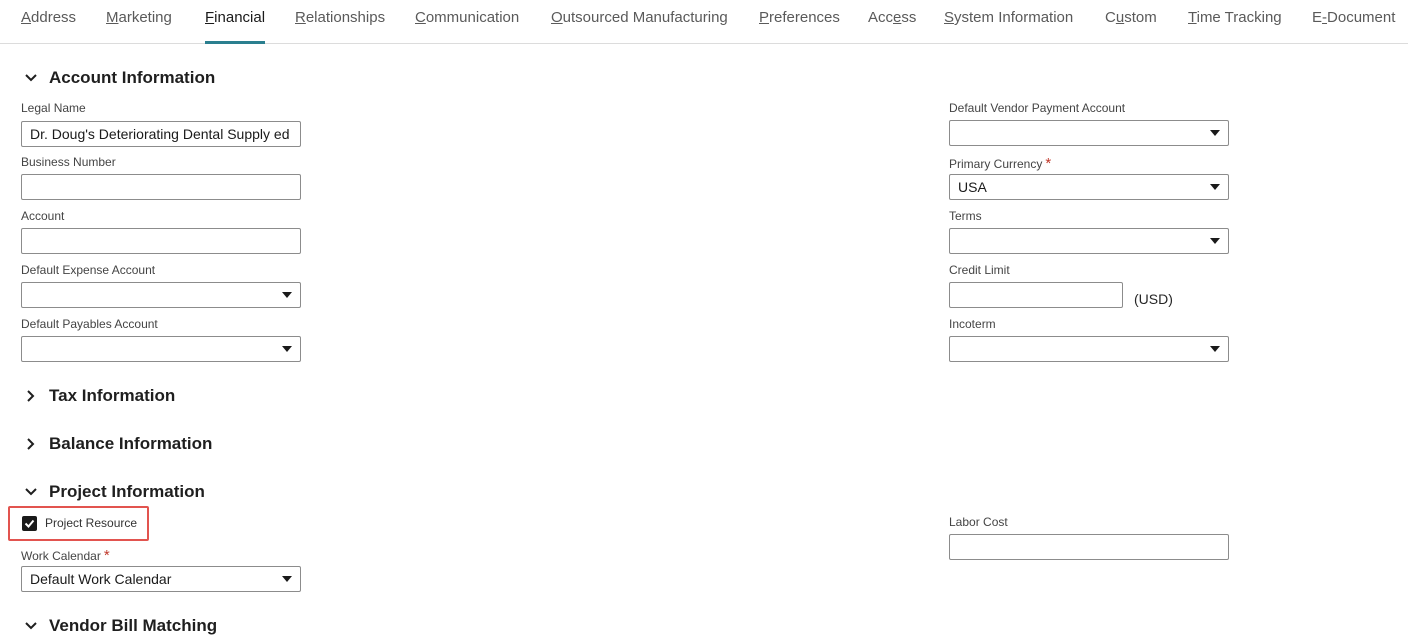 Image resolution: width=1408 pixels, height=644 pixels. I want to click on tab-mnemonic: C, so click(420, 17).